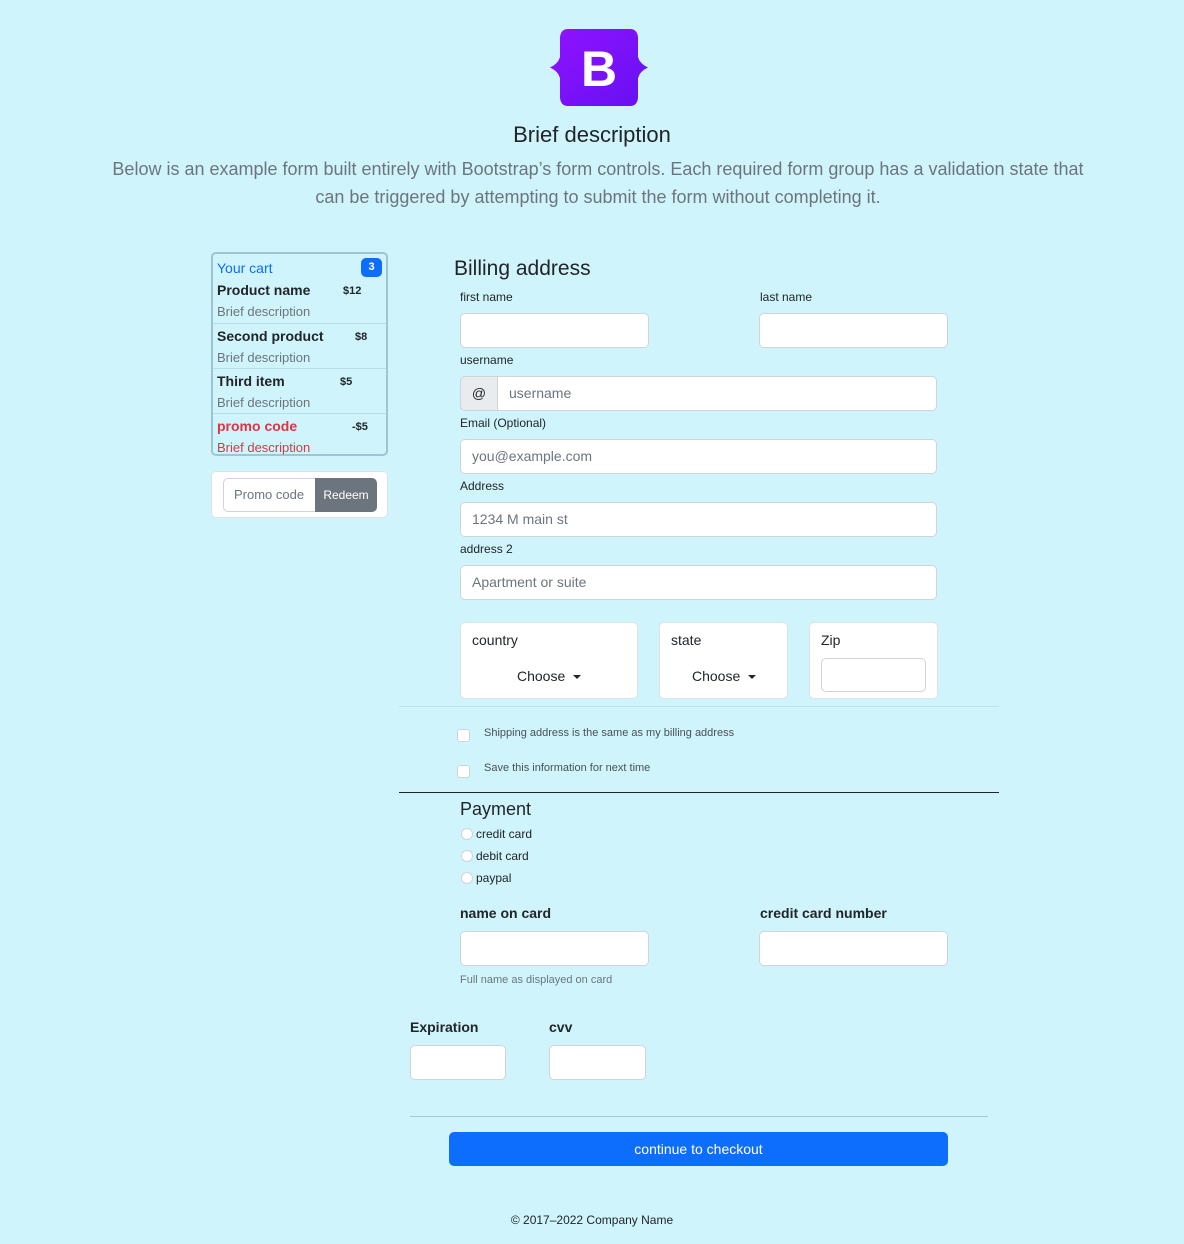 The image size is (1184, 1244). I want to click on username-input: username, so click(717, 393).